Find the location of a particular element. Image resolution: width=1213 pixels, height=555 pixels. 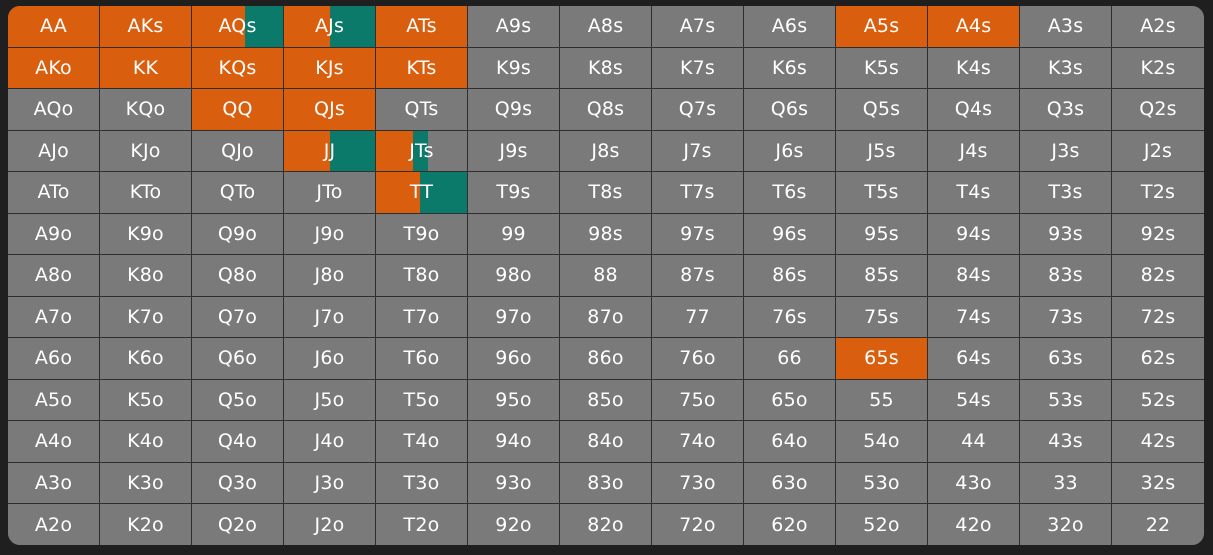

hand-cell-k9o: K9o is located at coordinates (146, 234).